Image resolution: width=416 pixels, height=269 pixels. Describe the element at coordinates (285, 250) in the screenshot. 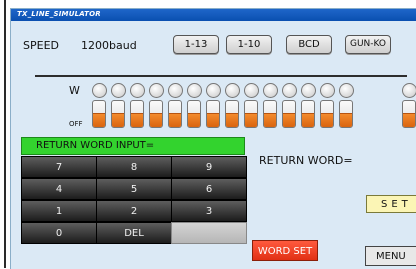

I see `word-set-button: WORD SET` at that location.